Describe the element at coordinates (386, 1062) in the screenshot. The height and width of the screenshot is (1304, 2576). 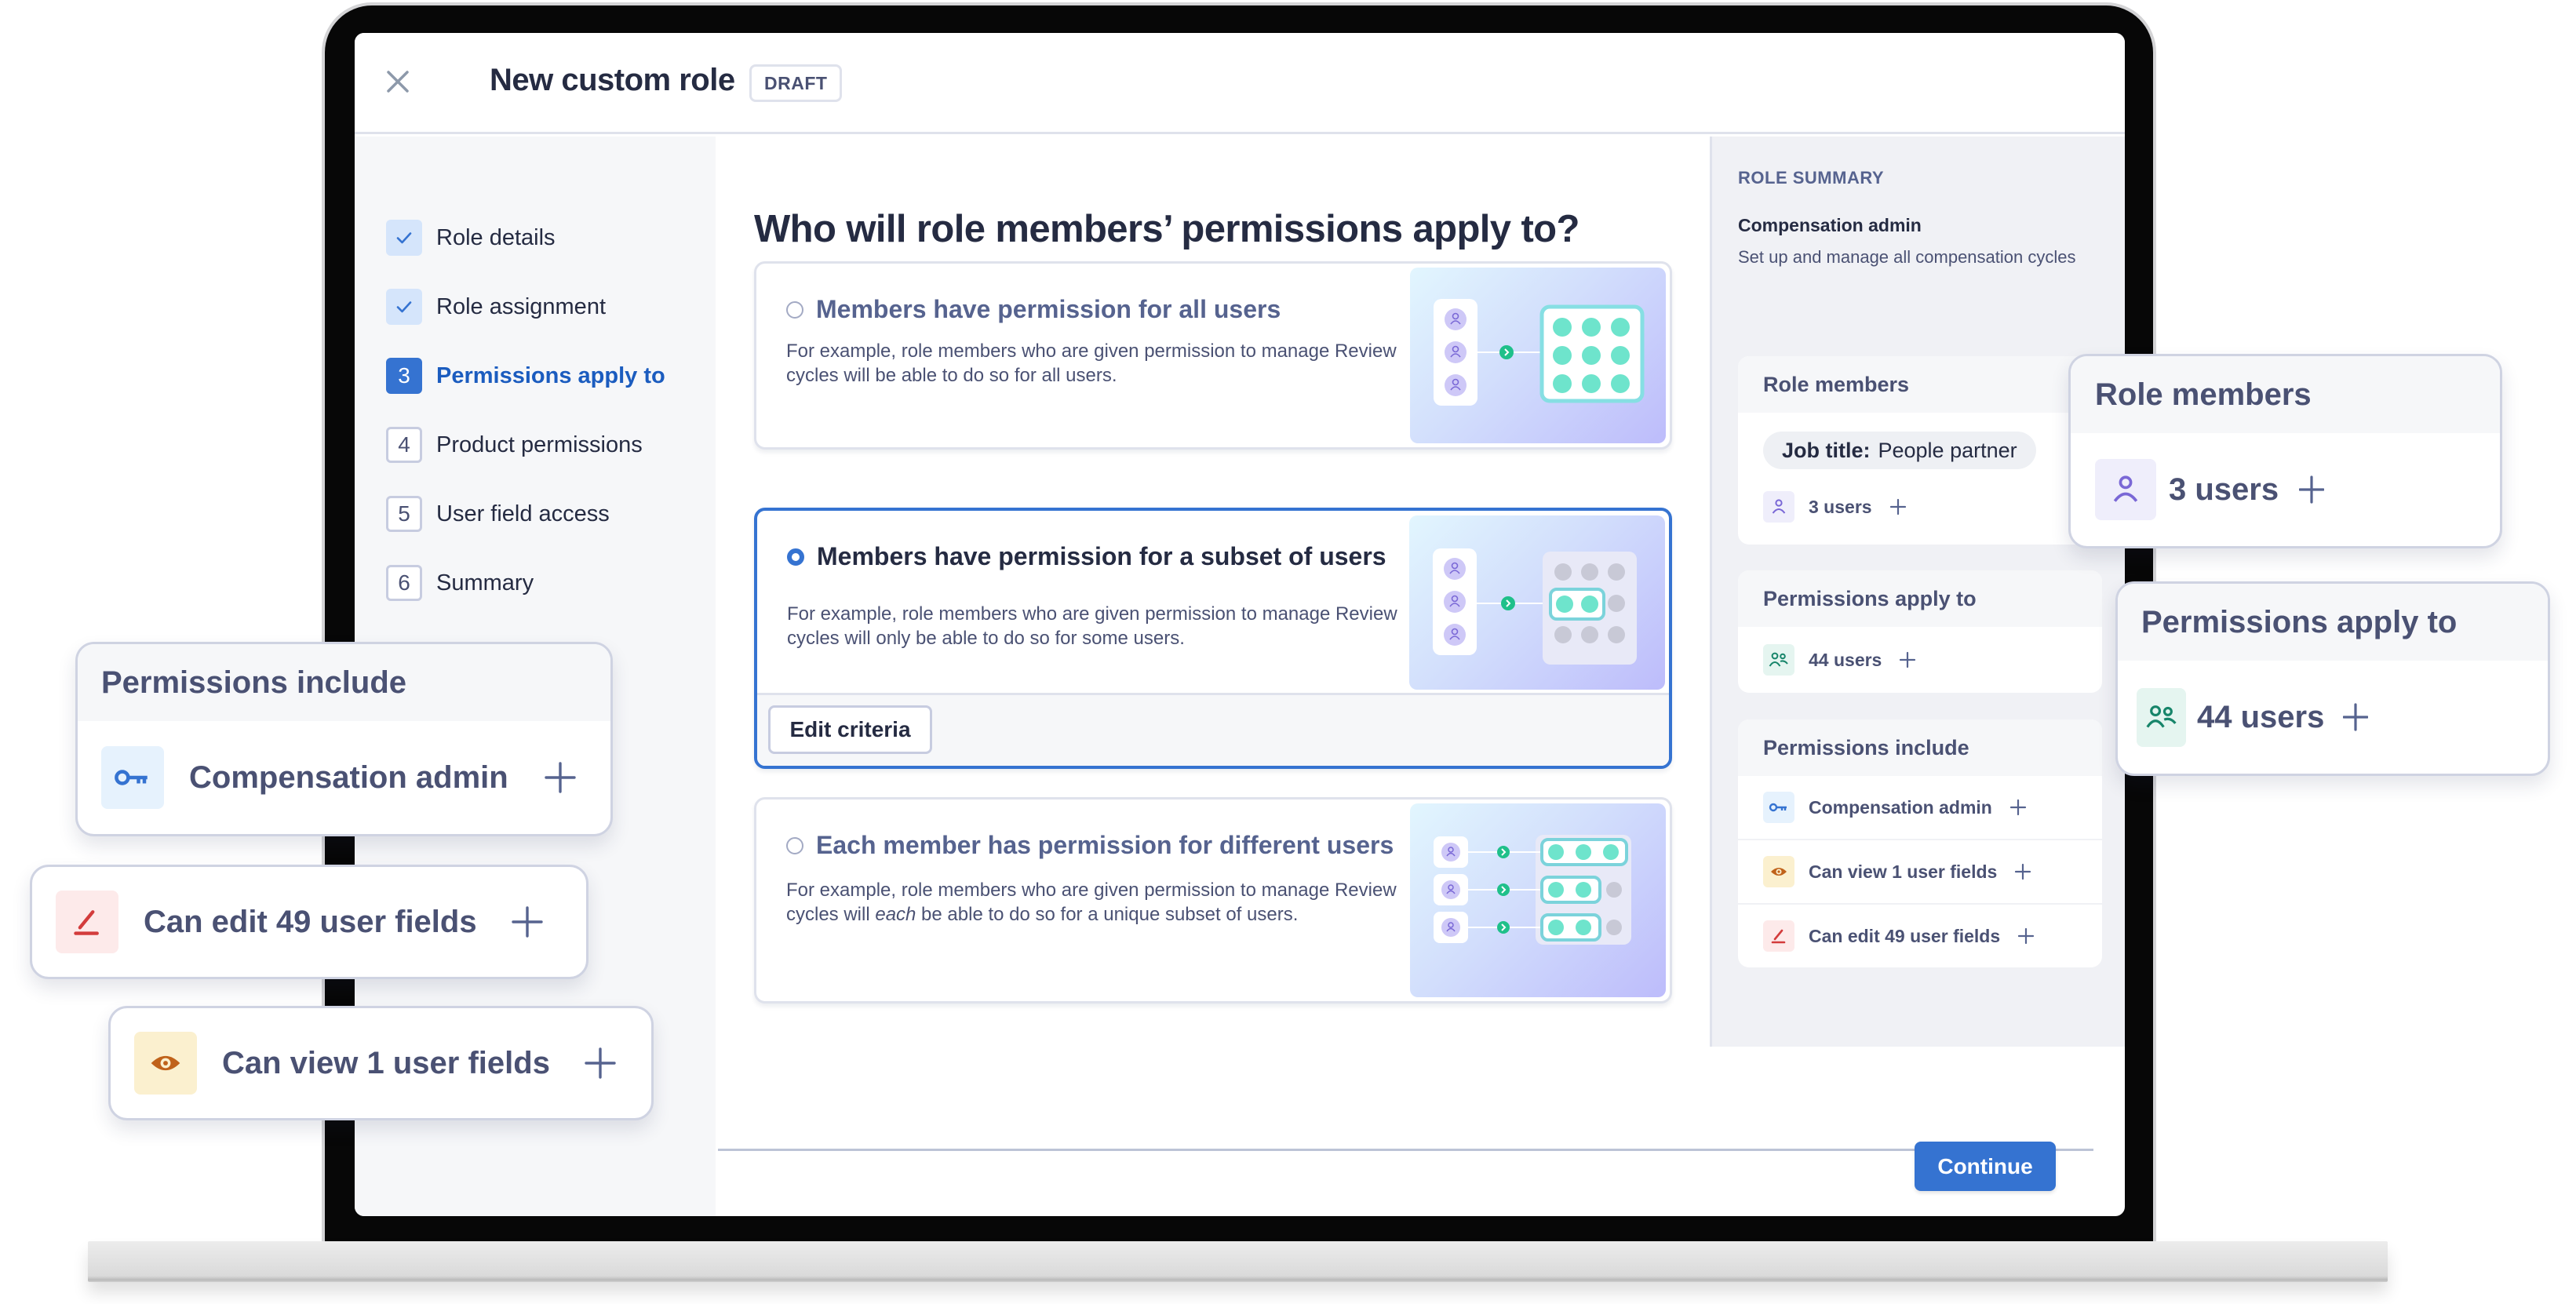
I see `float-label: Can view 1 user fields` at that location.